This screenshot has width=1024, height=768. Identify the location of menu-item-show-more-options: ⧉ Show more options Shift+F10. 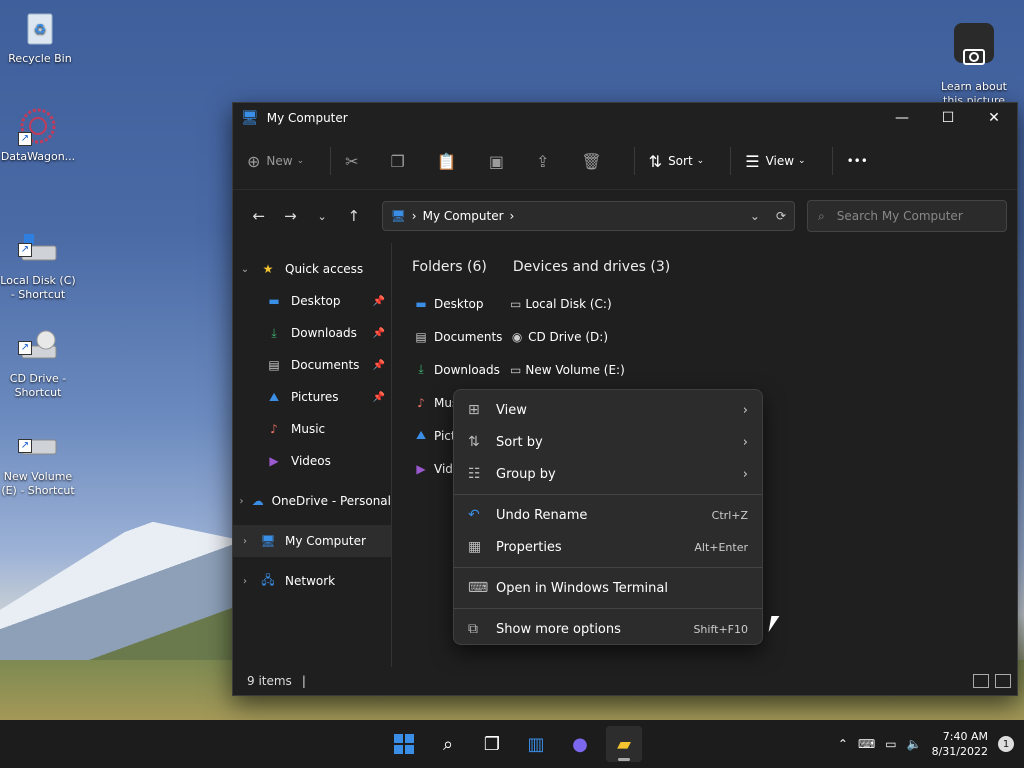
(608, 629).